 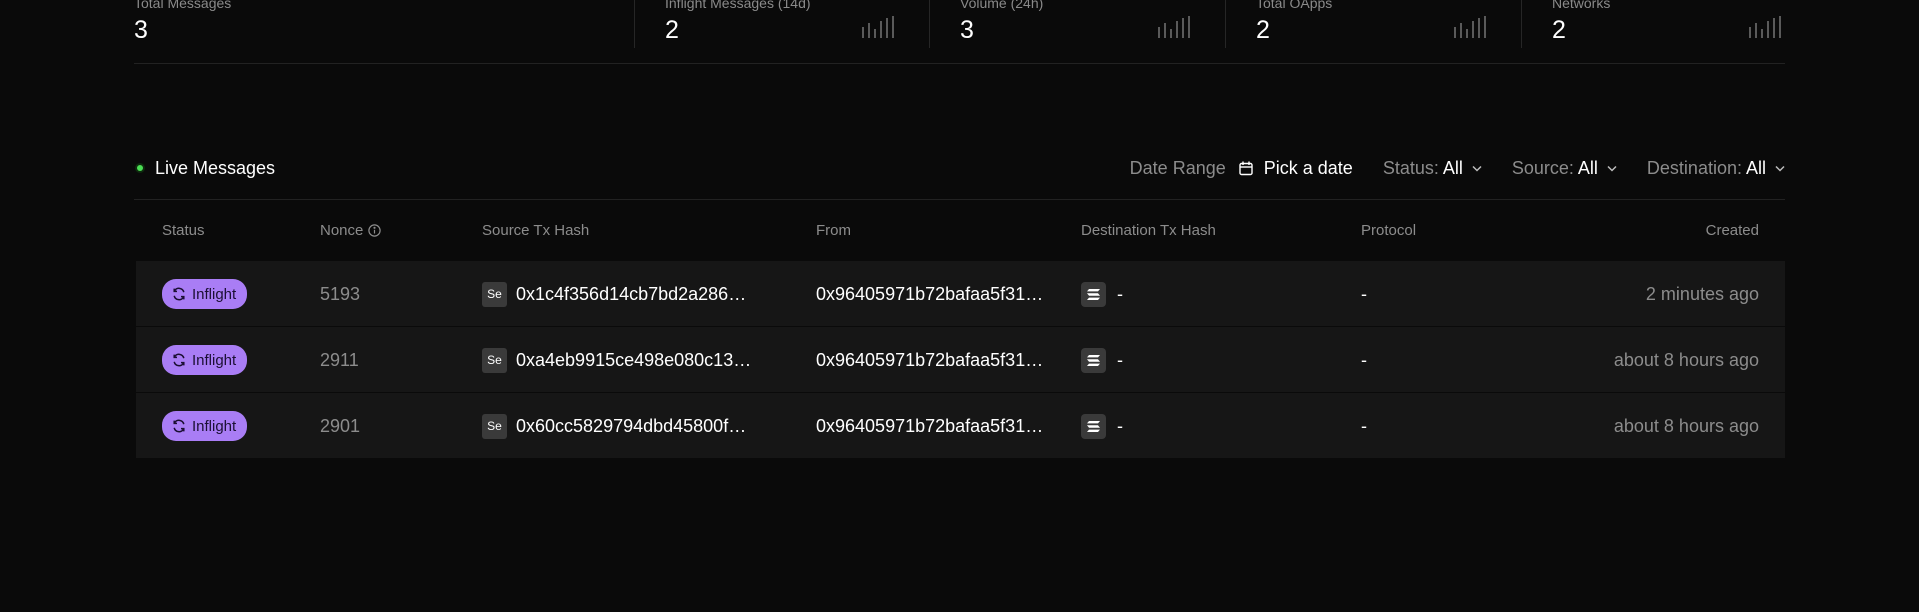 I want to click on live-messages-title: Live Messages, so click(x=215, y=167).